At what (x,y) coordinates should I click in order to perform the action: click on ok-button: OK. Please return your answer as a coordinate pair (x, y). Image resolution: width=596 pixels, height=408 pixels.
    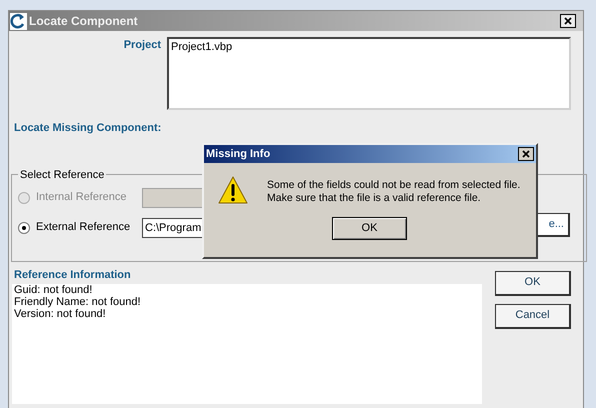
    Looking at the image, I should click on (369, 228).